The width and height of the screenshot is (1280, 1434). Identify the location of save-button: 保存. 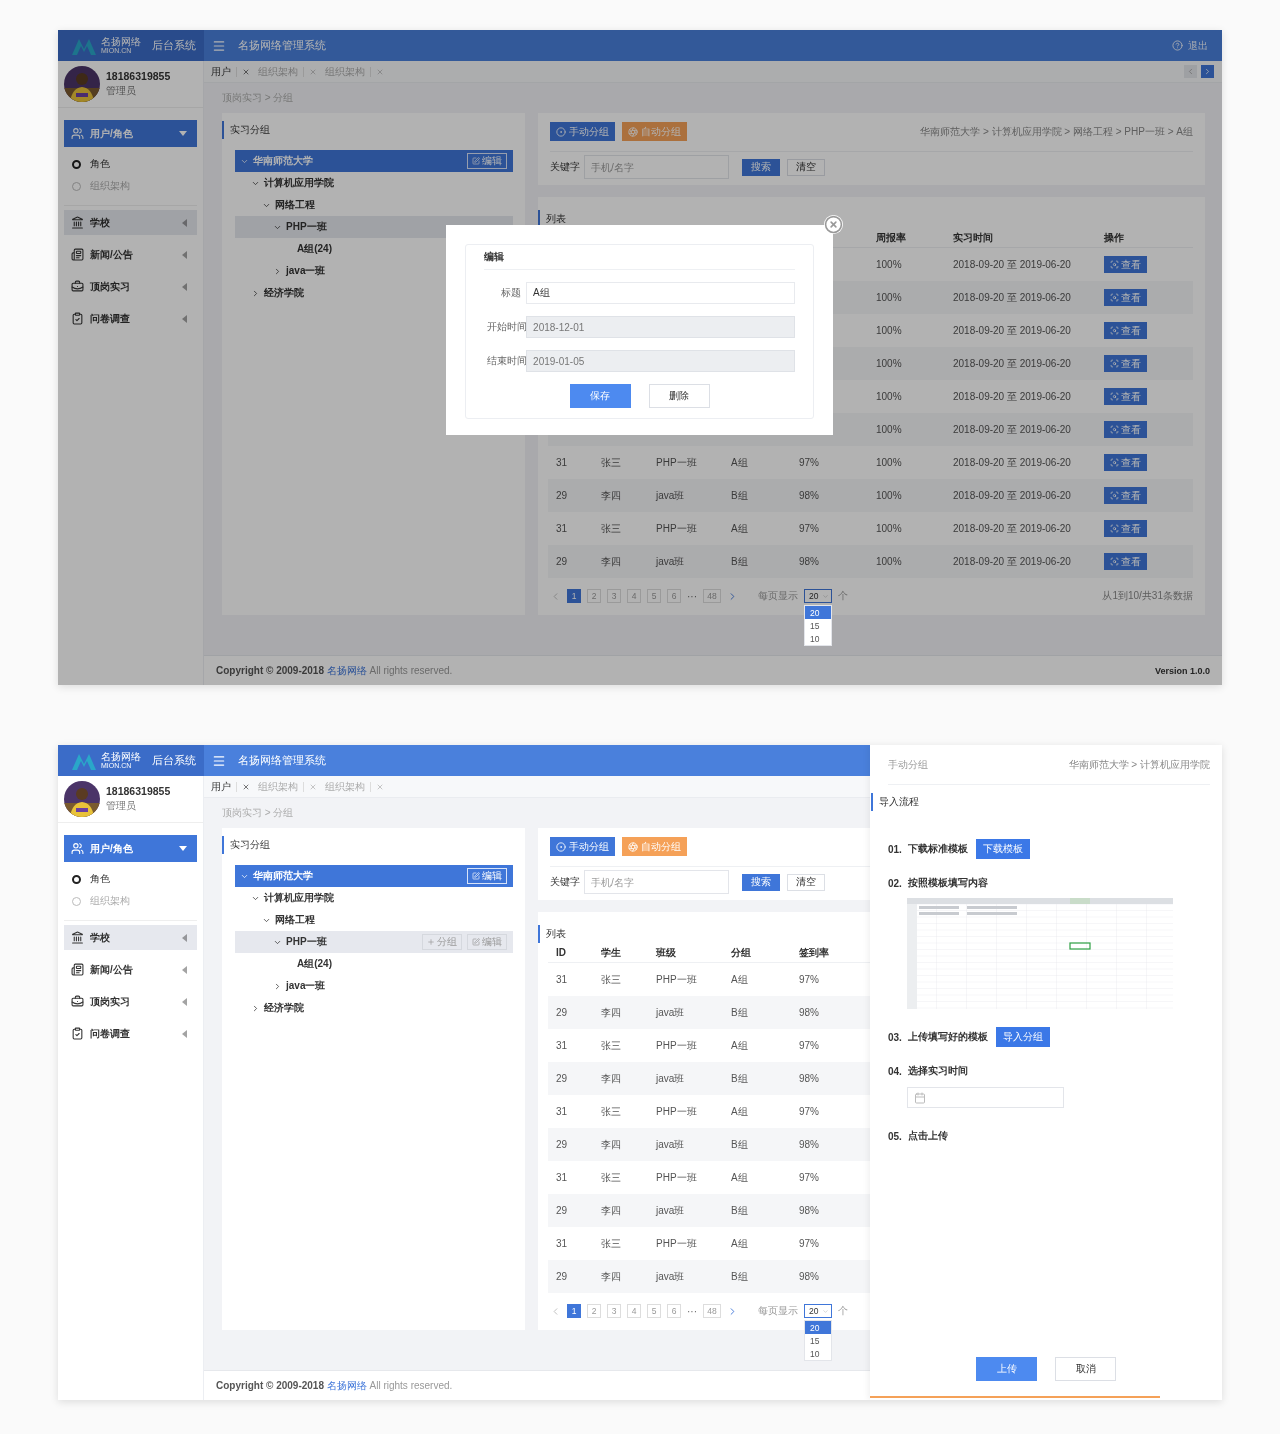
(600, 396).